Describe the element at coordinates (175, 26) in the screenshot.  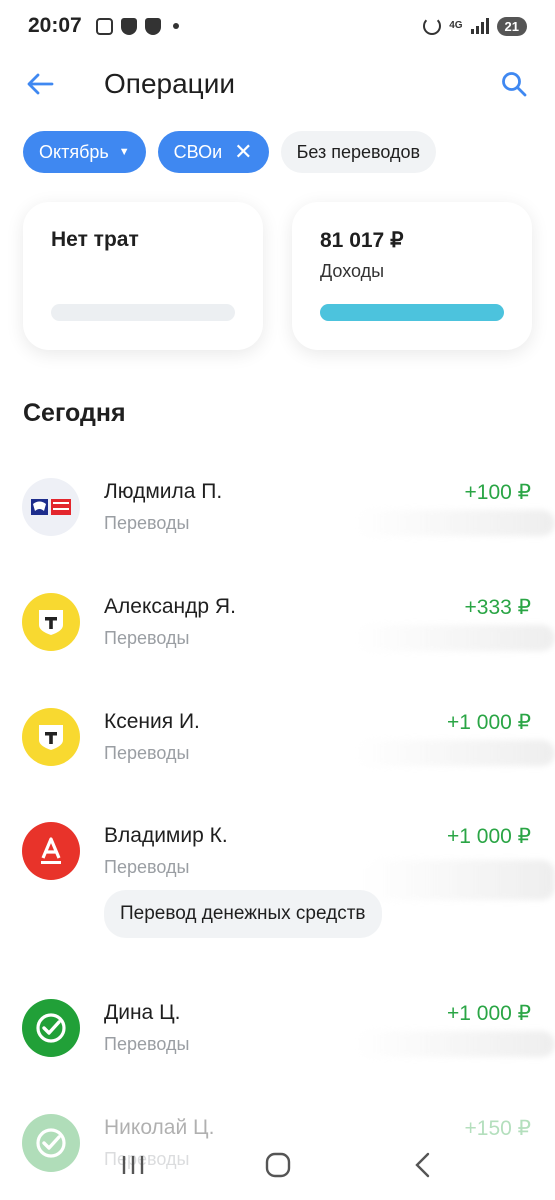
I see `notification-dot-icon` at that location.